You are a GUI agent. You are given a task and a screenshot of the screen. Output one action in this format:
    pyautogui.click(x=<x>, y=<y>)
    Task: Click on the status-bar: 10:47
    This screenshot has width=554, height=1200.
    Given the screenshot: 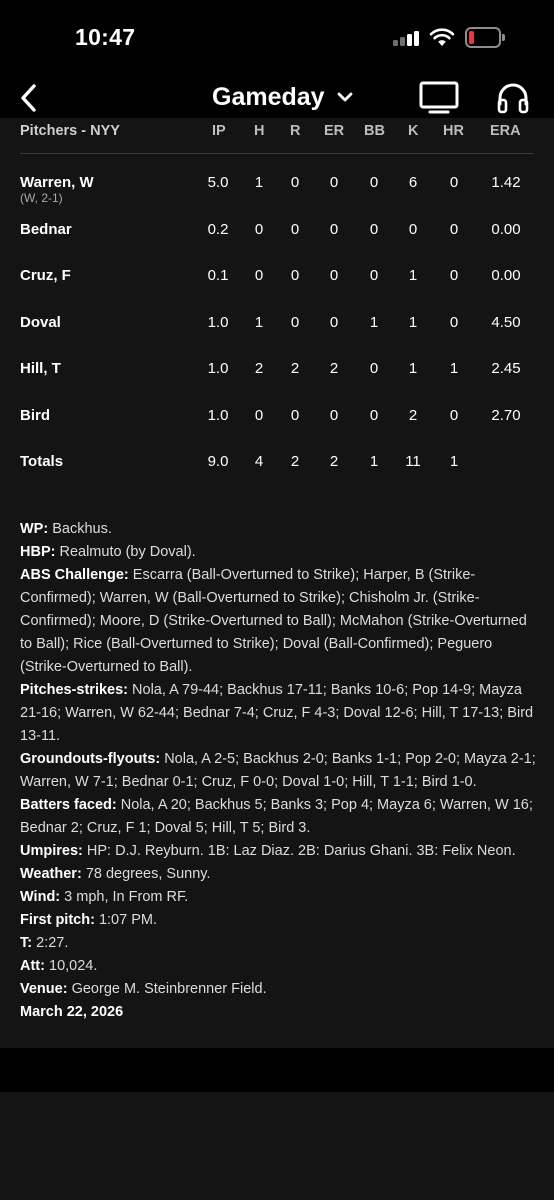 What is the action you would take?
    pyautogui.click(x=277, y=38)
    